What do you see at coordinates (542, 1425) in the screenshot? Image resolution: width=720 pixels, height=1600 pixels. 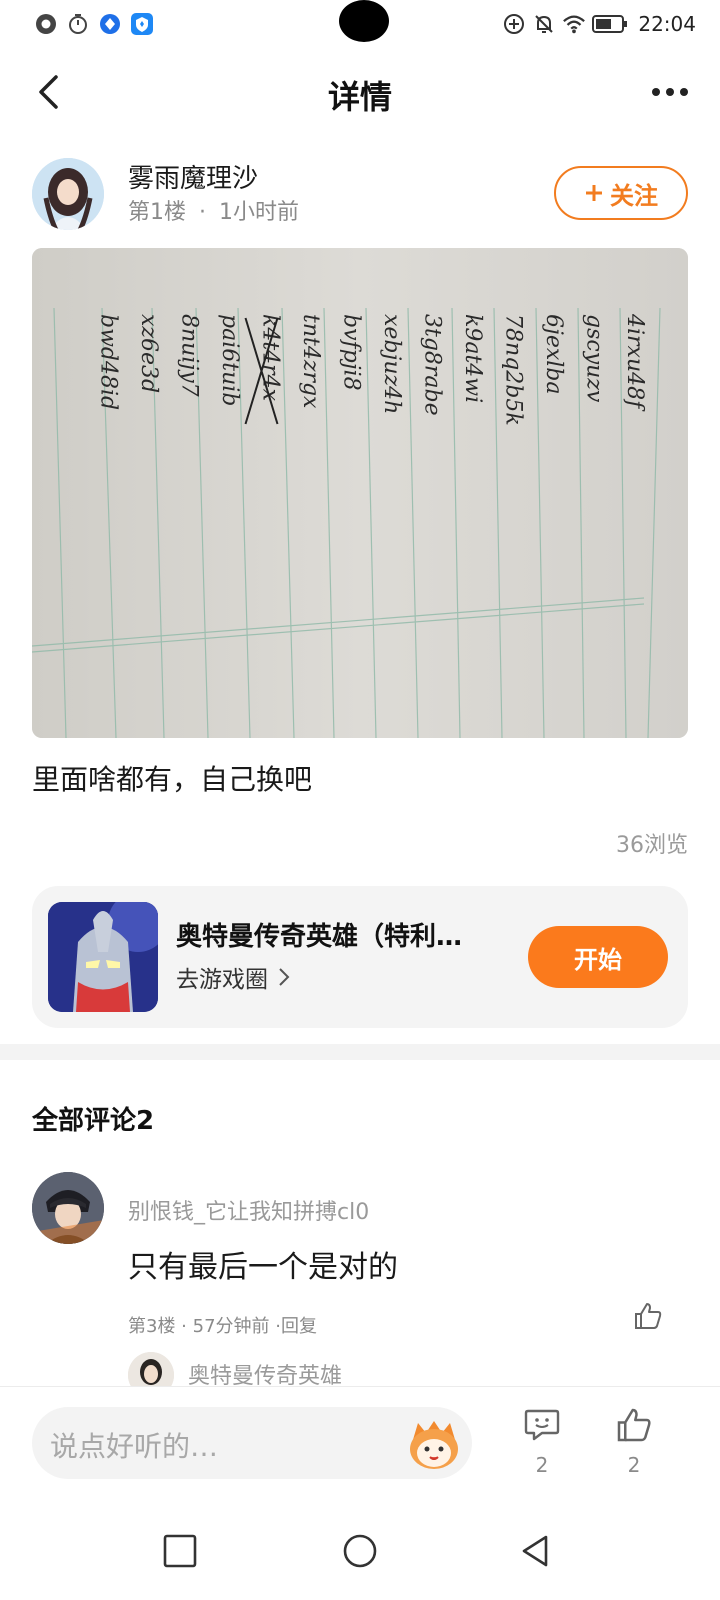 I see `comment-bubble-icon` at bounding box center [542, 1425].